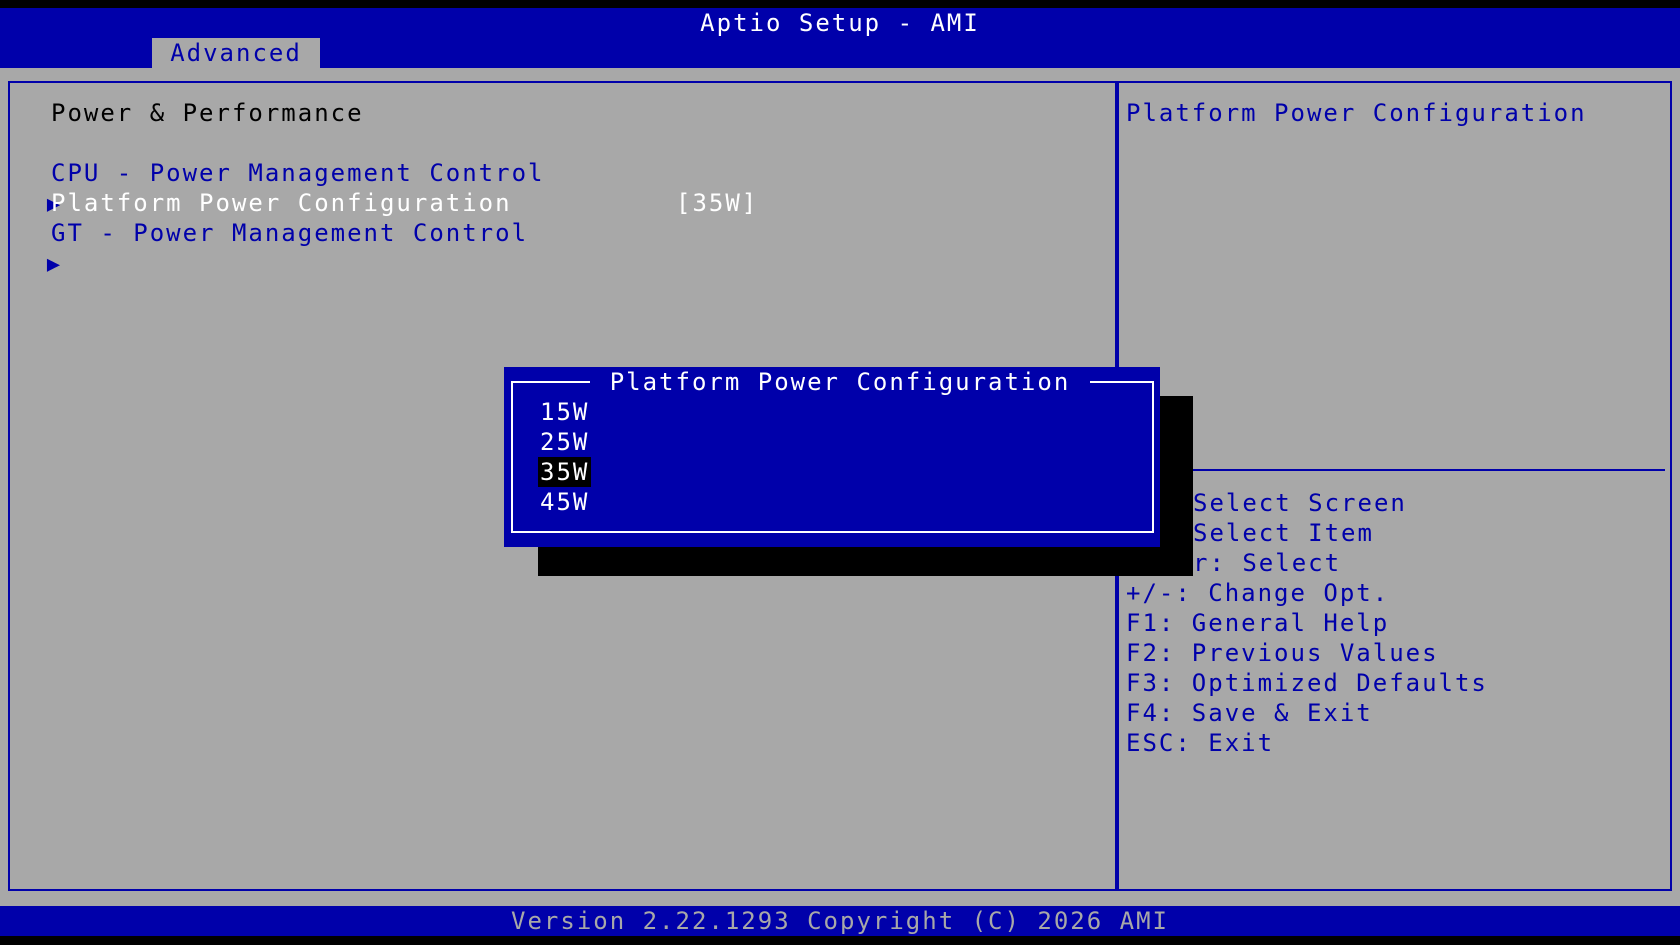  Describe the element at coordinates (564, 412) in the screenshot. I see `popup-option-15w: 15W` at that location.